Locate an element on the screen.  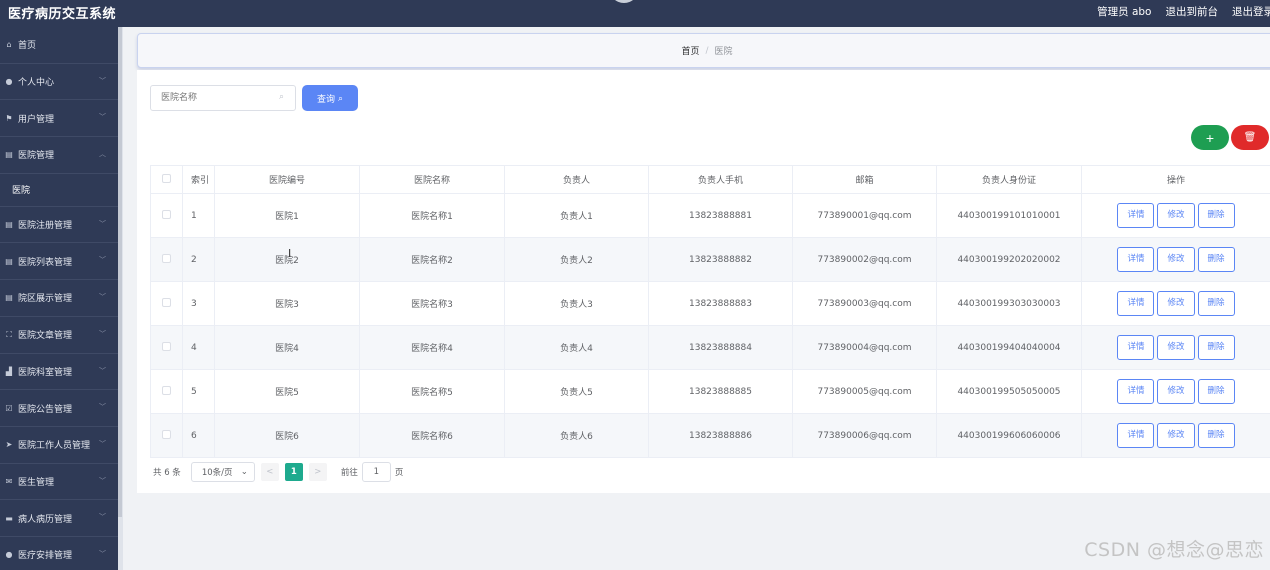
logout-link: 退出登录 is located at coordinates (1251, 11).